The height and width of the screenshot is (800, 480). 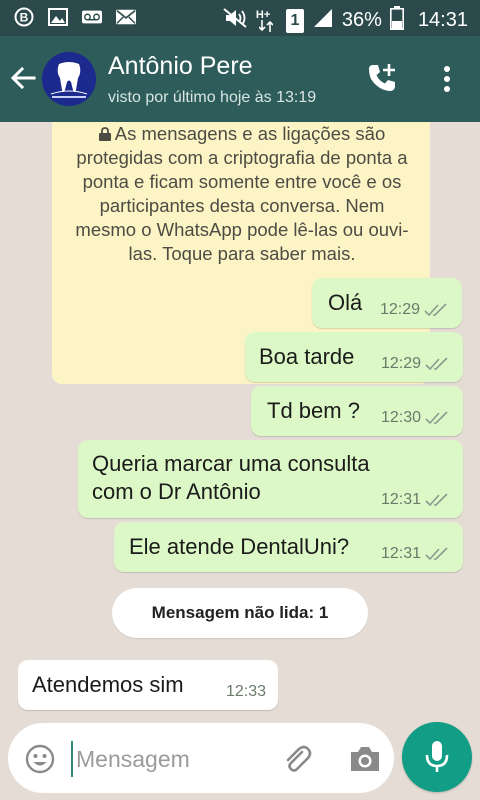 I want to click on camera-icon, so click(x=365, y=759).